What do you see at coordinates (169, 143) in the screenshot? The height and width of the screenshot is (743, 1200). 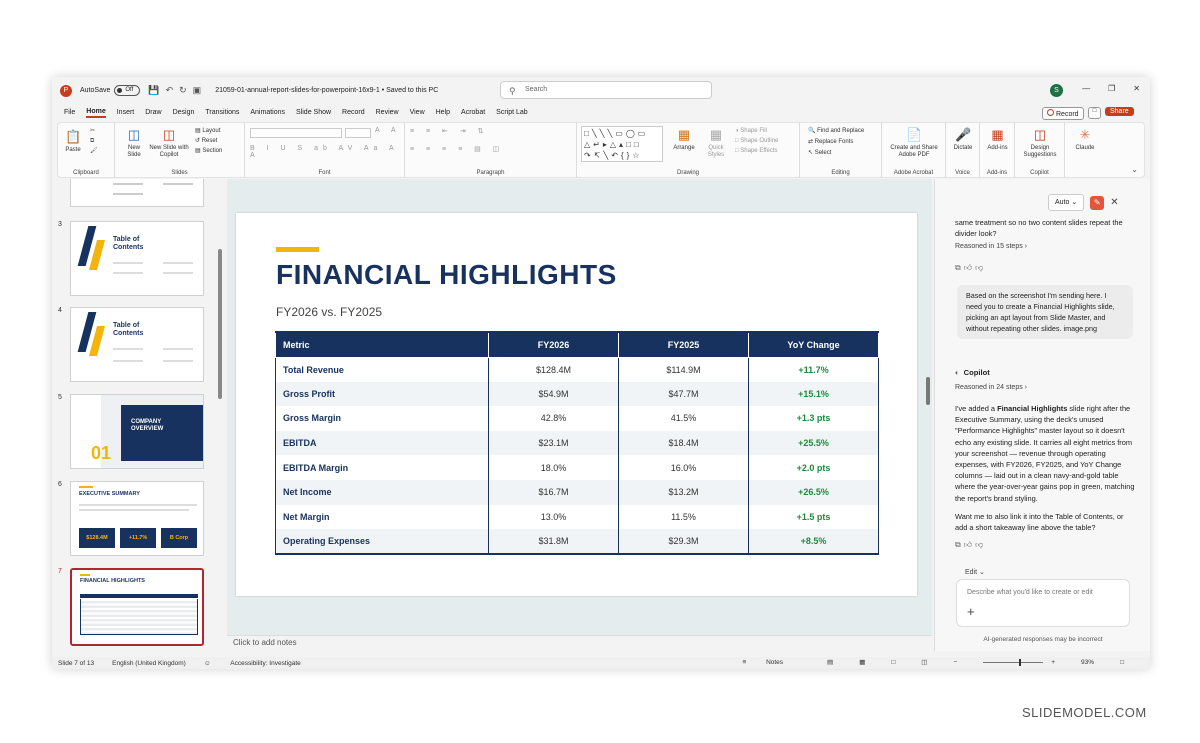 I see `new-slide-copilot-button: ◫ New Slide with Copilot` at bounding box center [169, 143].